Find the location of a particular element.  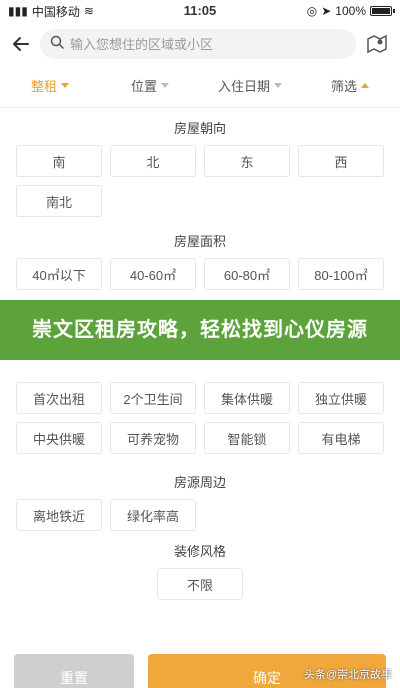

tab-move-in-date: 入住日期 is located at coordinates (250, 85).